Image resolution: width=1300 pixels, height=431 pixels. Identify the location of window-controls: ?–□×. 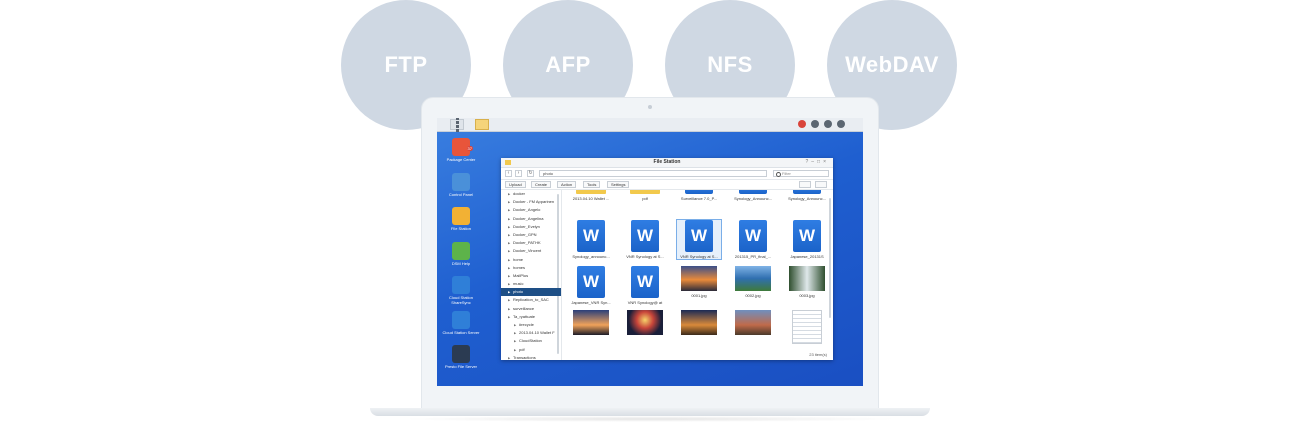
(817, 162).